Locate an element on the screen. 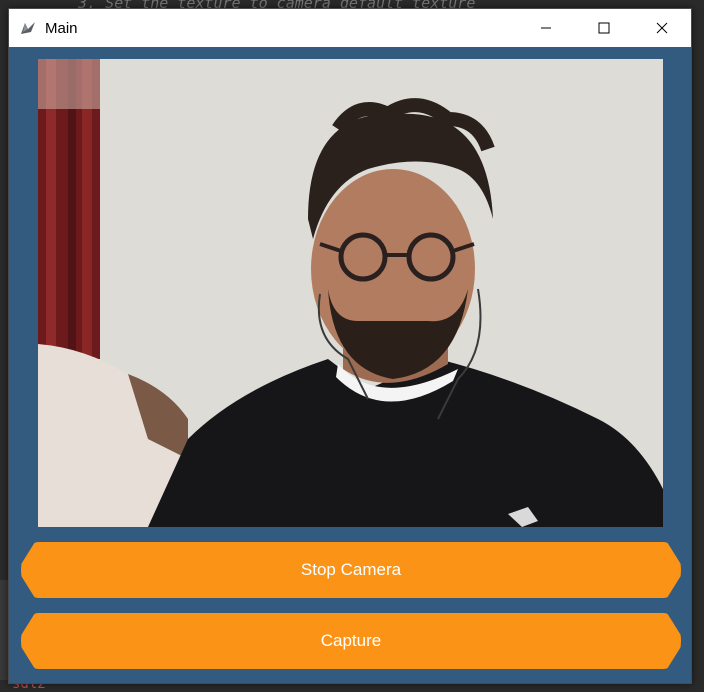  maximize-icon is located at coordinates (604, 28).